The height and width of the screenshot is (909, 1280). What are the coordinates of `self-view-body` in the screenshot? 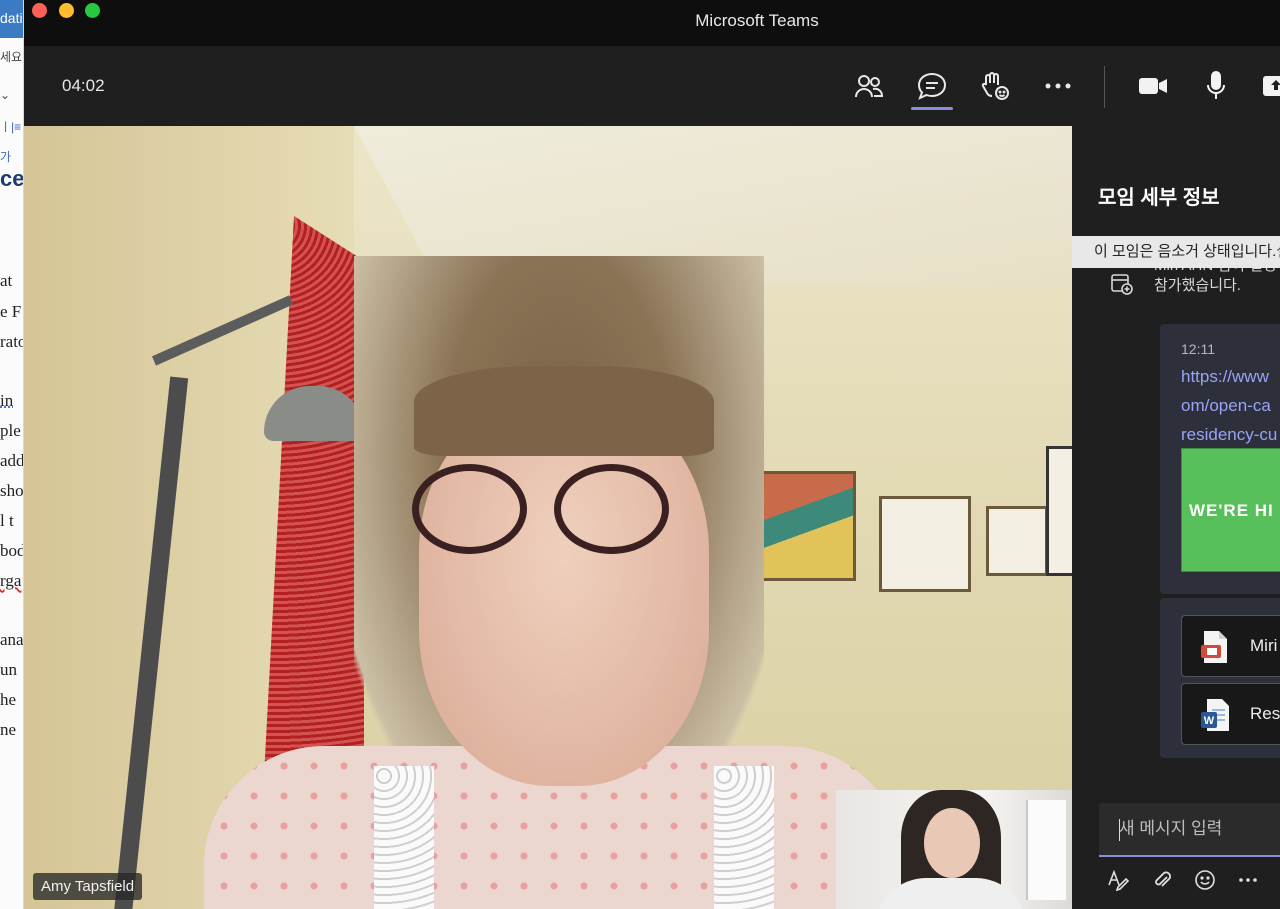 It's located at (951, 893).